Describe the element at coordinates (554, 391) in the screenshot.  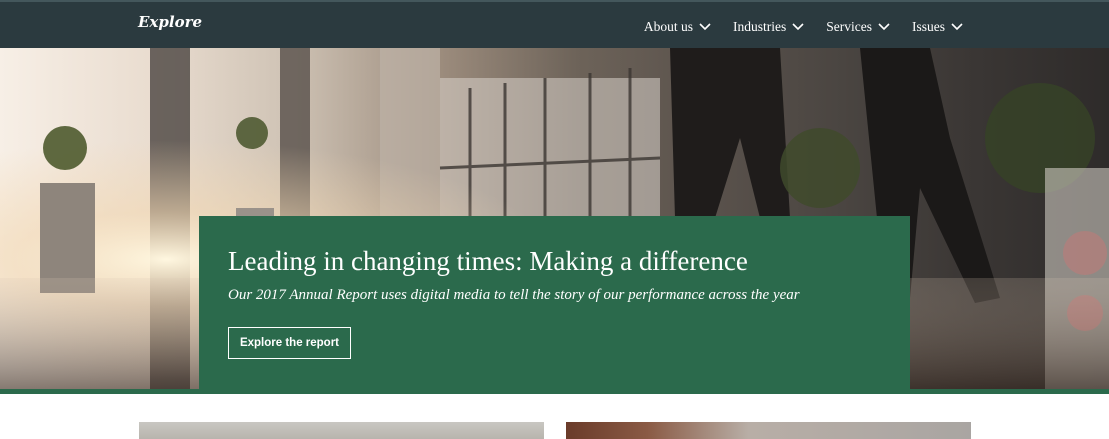
I see `hero-divider` at that location.